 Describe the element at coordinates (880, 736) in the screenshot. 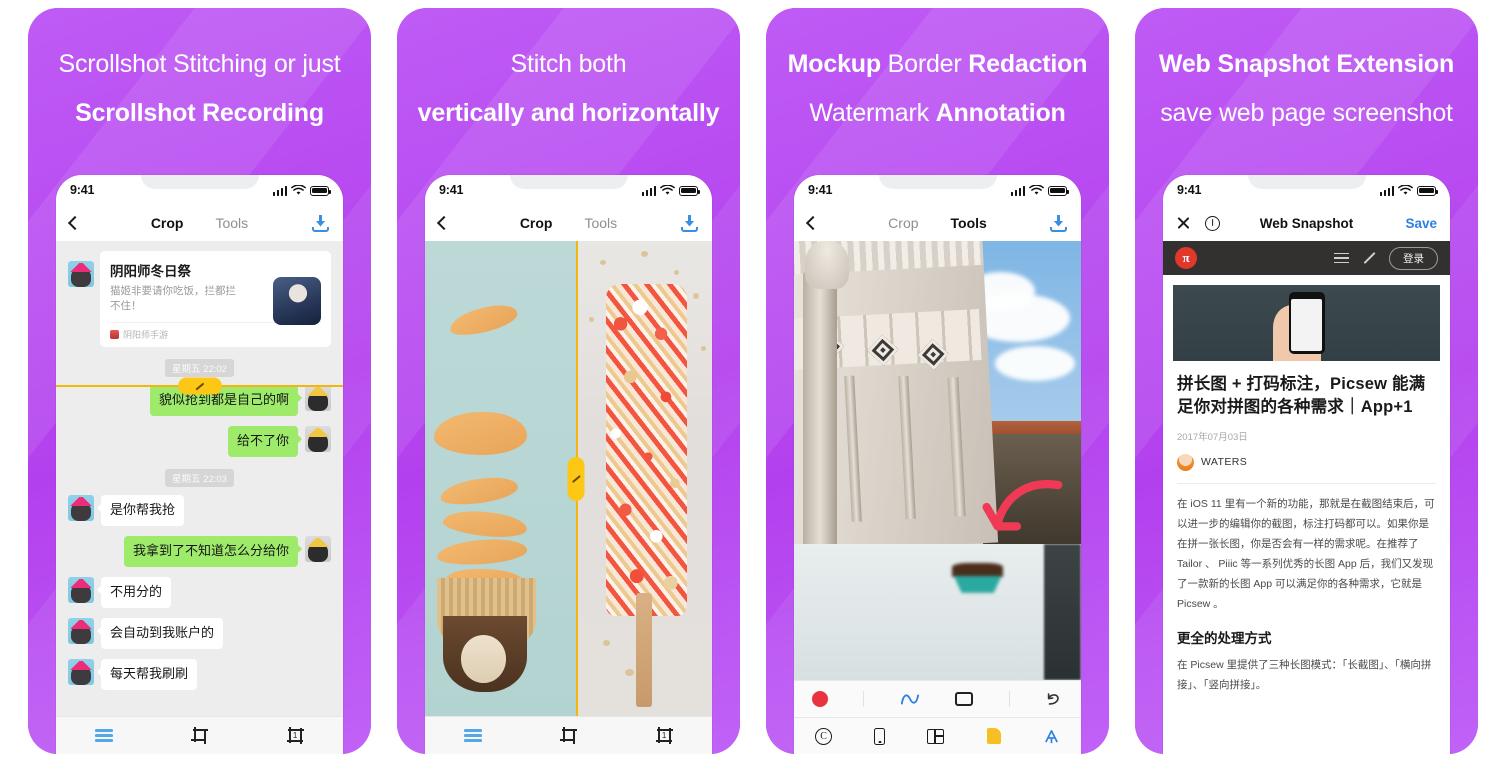

I see `device-mockup-icon` at that location.